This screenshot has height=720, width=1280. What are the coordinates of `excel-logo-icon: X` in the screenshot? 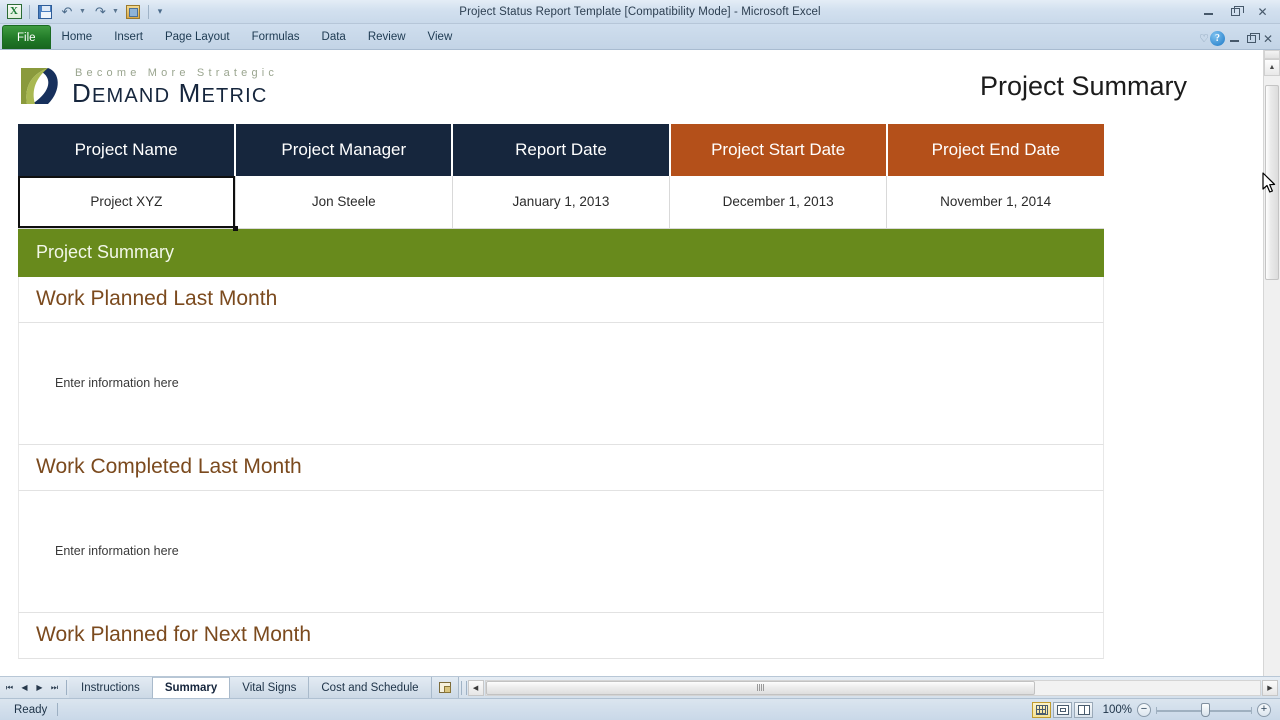 It's located at (14, 12).